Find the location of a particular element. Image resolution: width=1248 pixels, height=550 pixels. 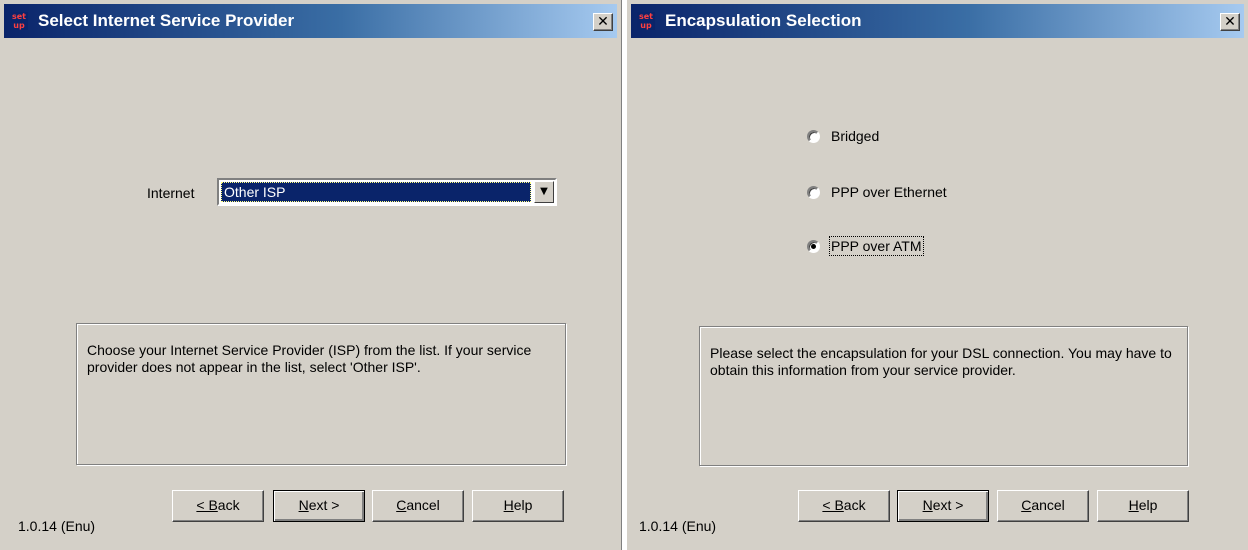

title-bar: set up Encapsulation Selection ✕ is located at coordinates (937, 21).